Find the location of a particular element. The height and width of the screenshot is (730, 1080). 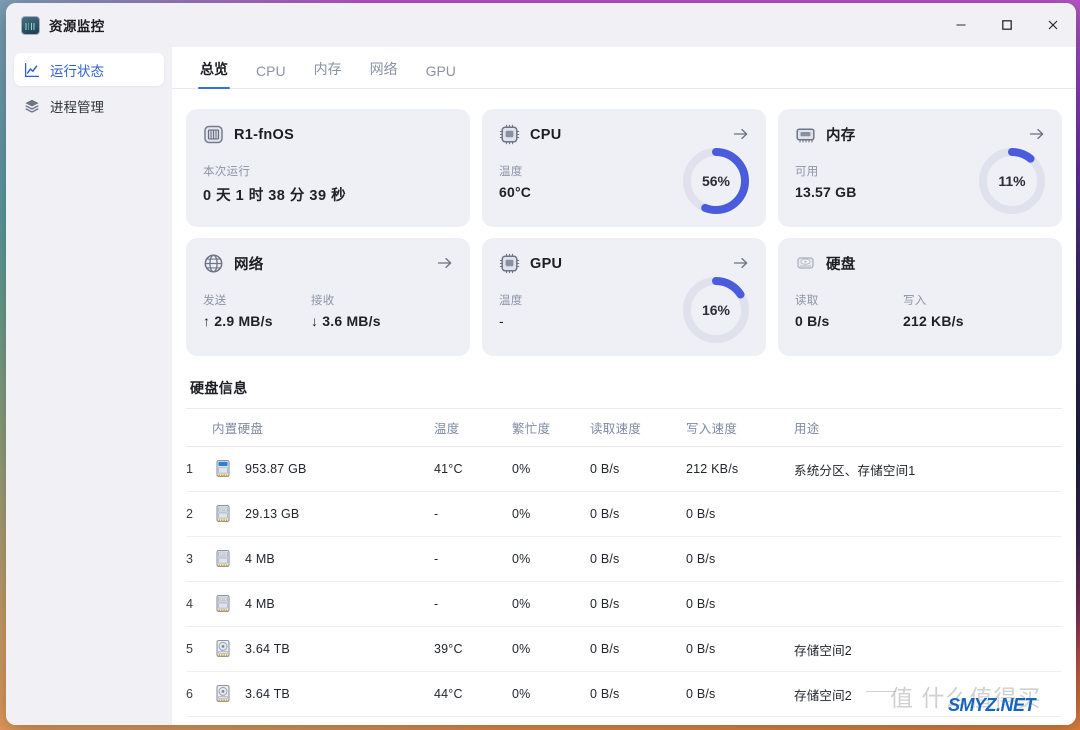

card-network: 网络 发送 ↑ 2.9 MB/s 接收 ↓ 3.6 MB/s is located at coordinates (328, 297).